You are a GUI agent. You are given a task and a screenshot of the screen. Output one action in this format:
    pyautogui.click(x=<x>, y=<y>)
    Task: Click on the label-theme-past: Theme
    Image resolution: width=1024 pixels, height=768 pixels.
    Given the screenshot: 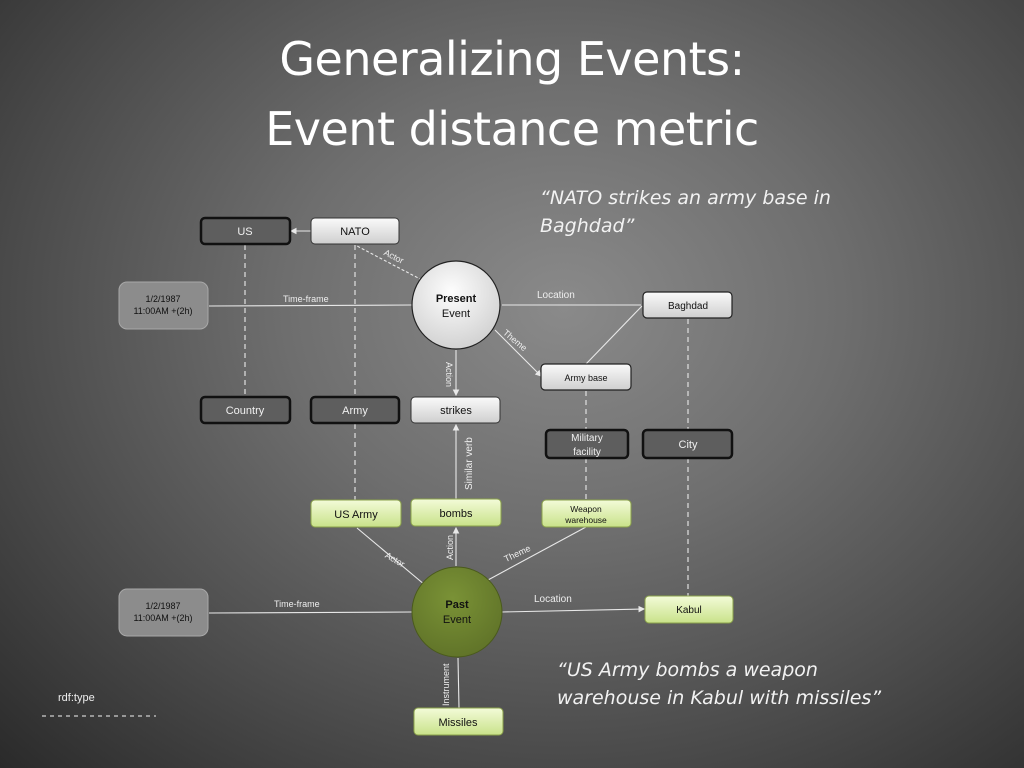 What is the action you would take?
    pyautogui.click(x=518, y=553)
    